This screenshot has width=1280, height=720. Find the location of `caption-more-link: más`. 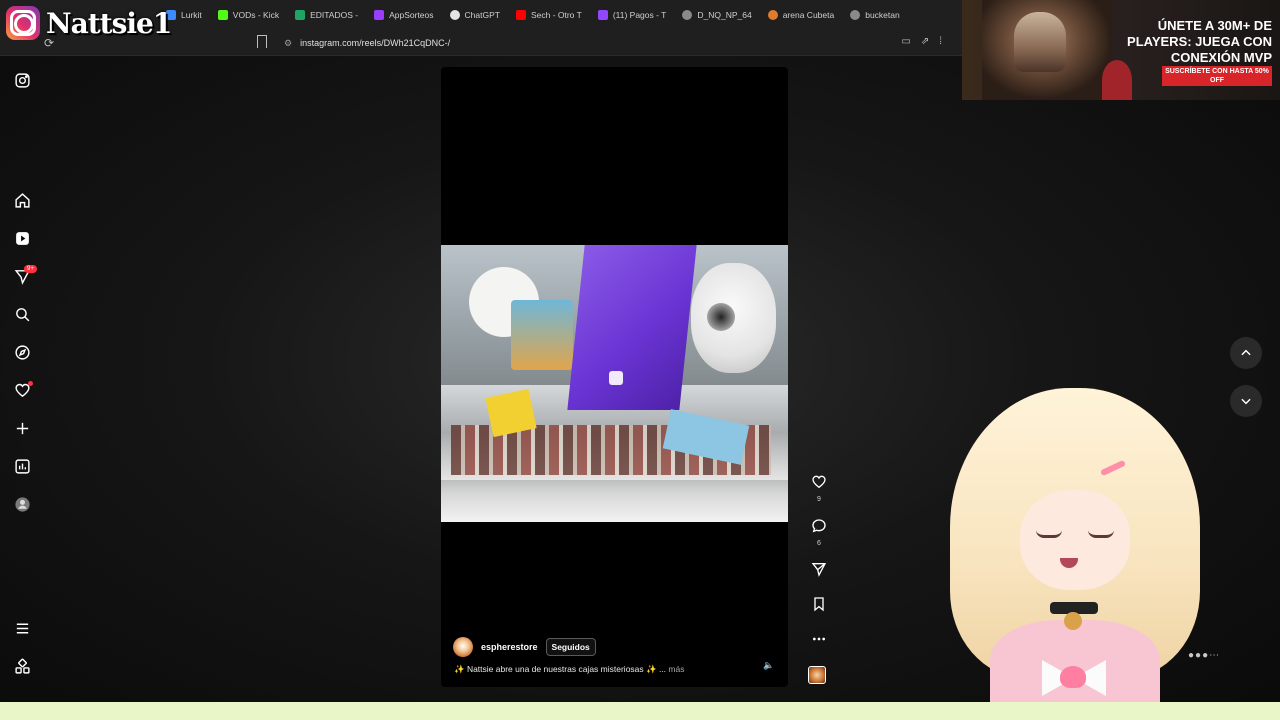

caption-more-link: más is located at coordinates (676, 669).